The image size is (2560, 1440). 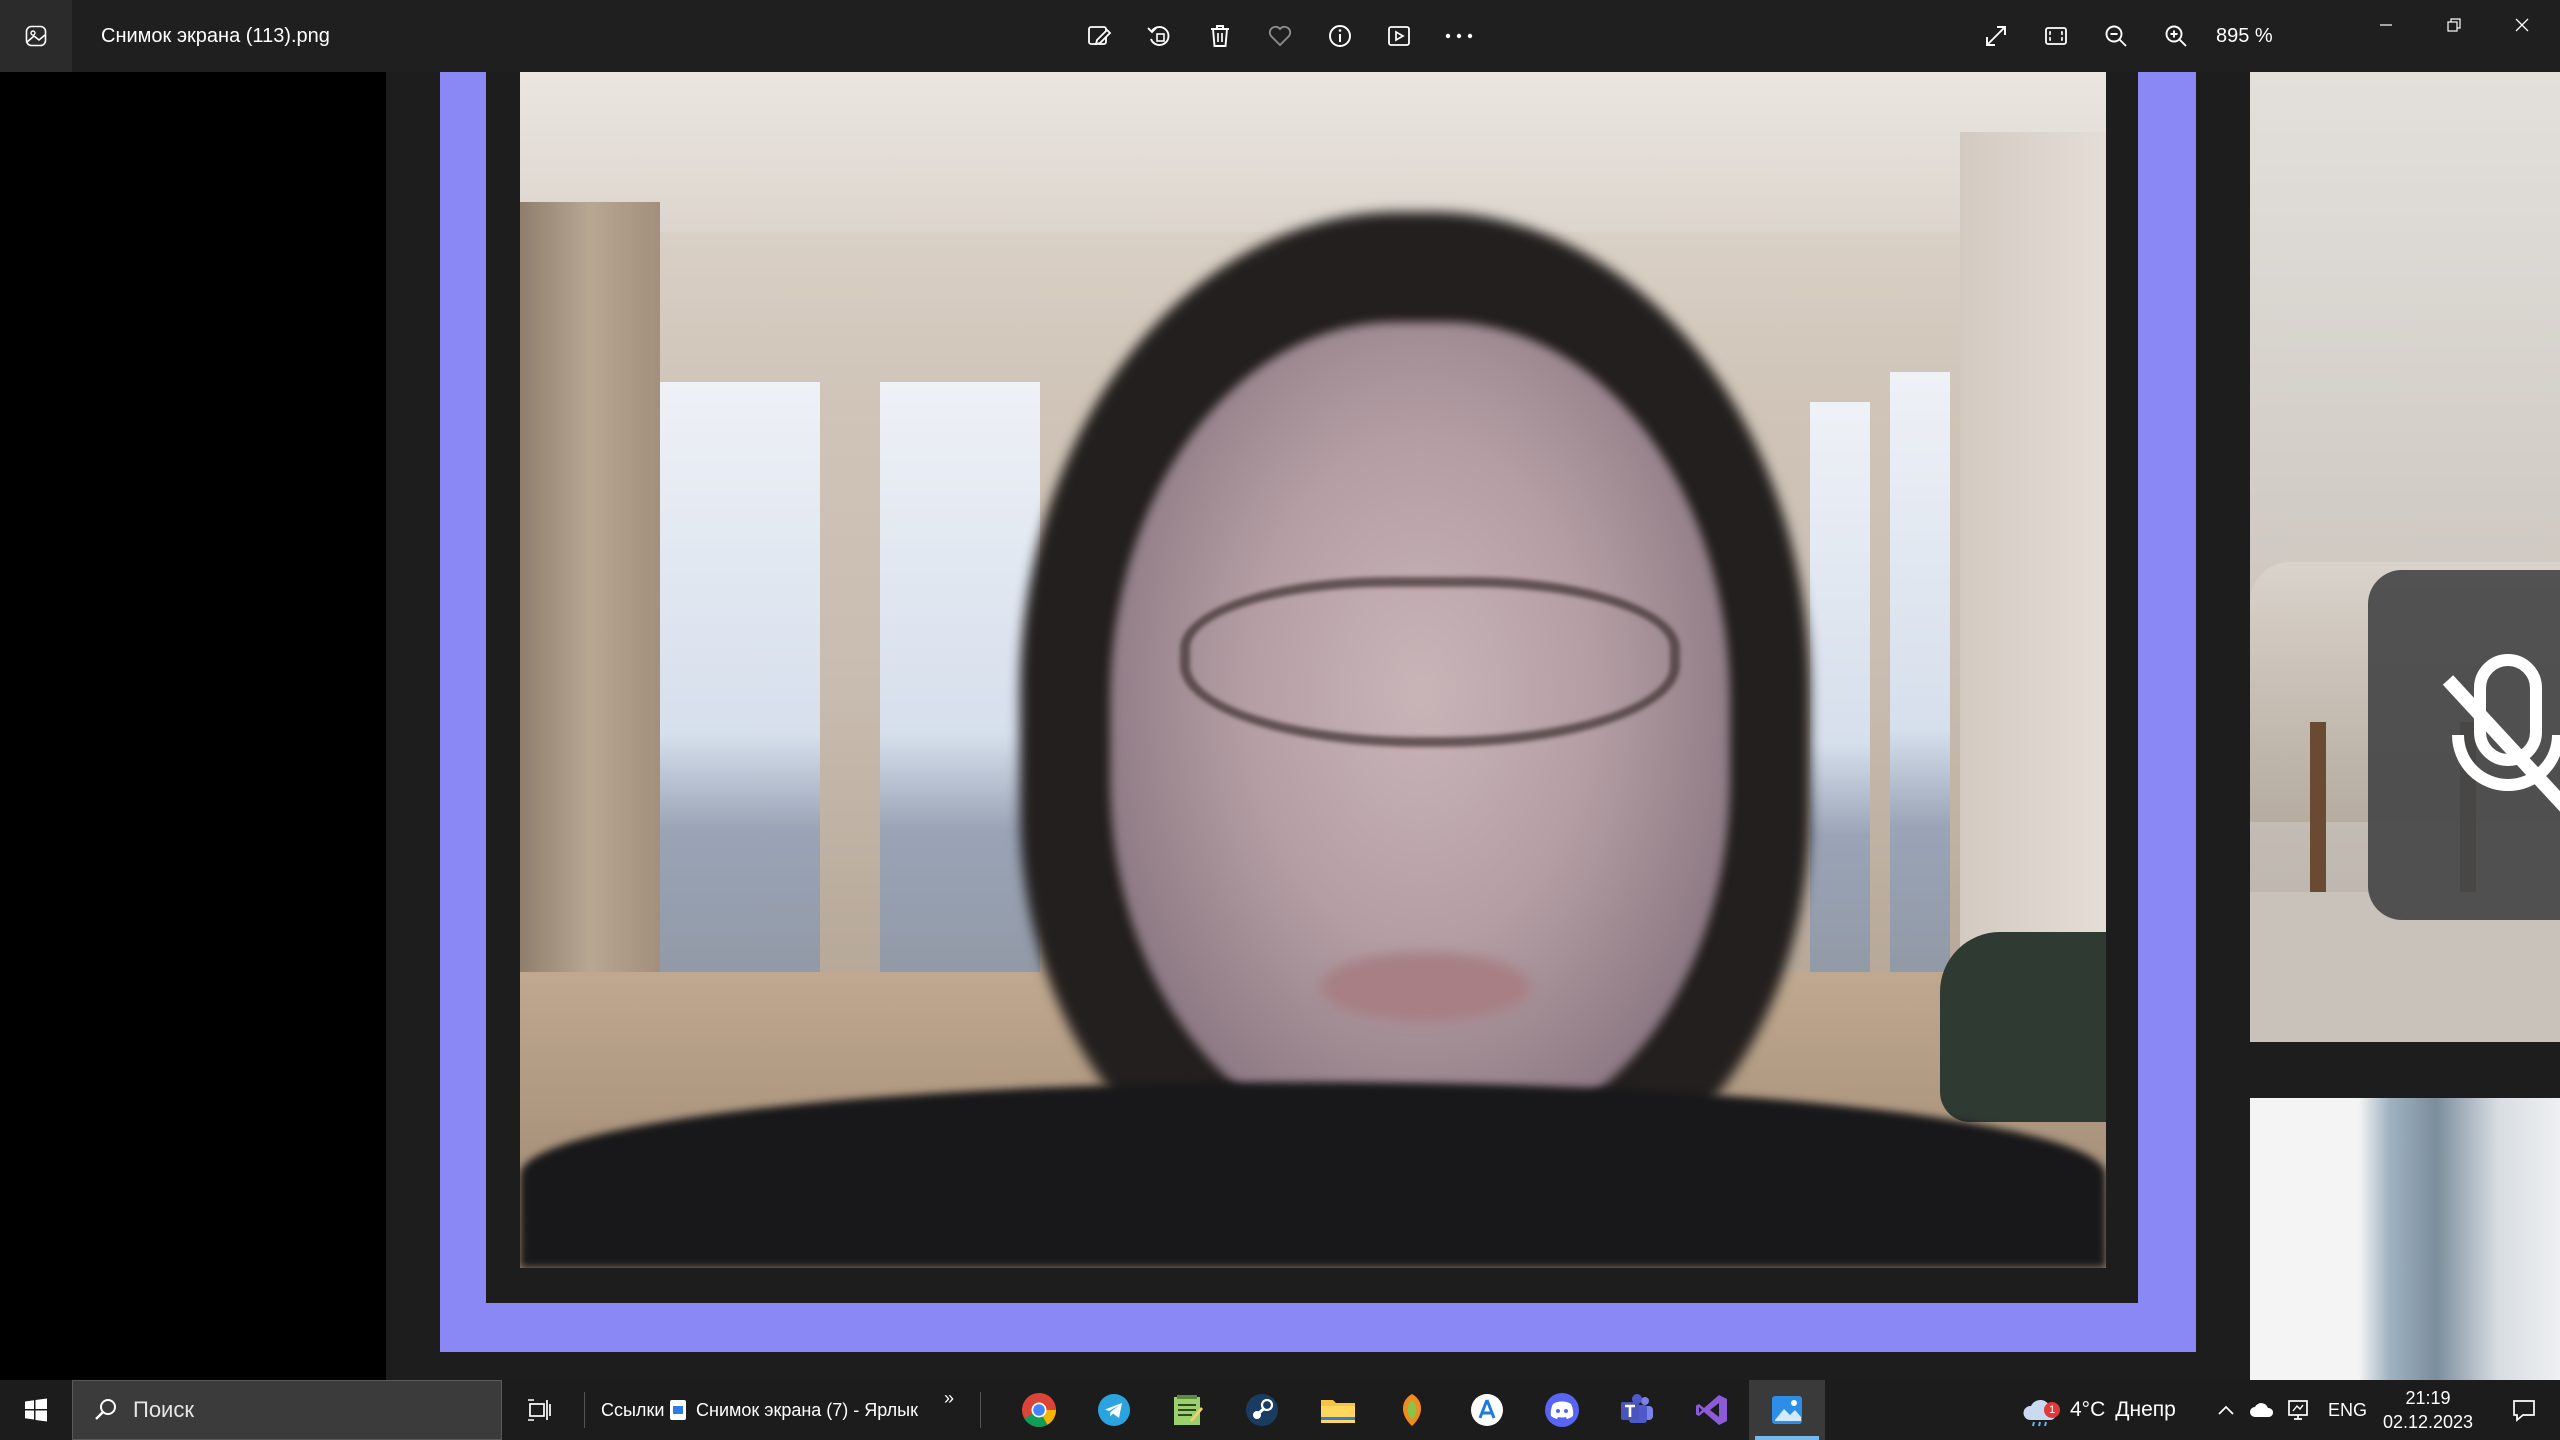 I want to click on weather-alert-badge: 1, so click(x=2052, y=1410).